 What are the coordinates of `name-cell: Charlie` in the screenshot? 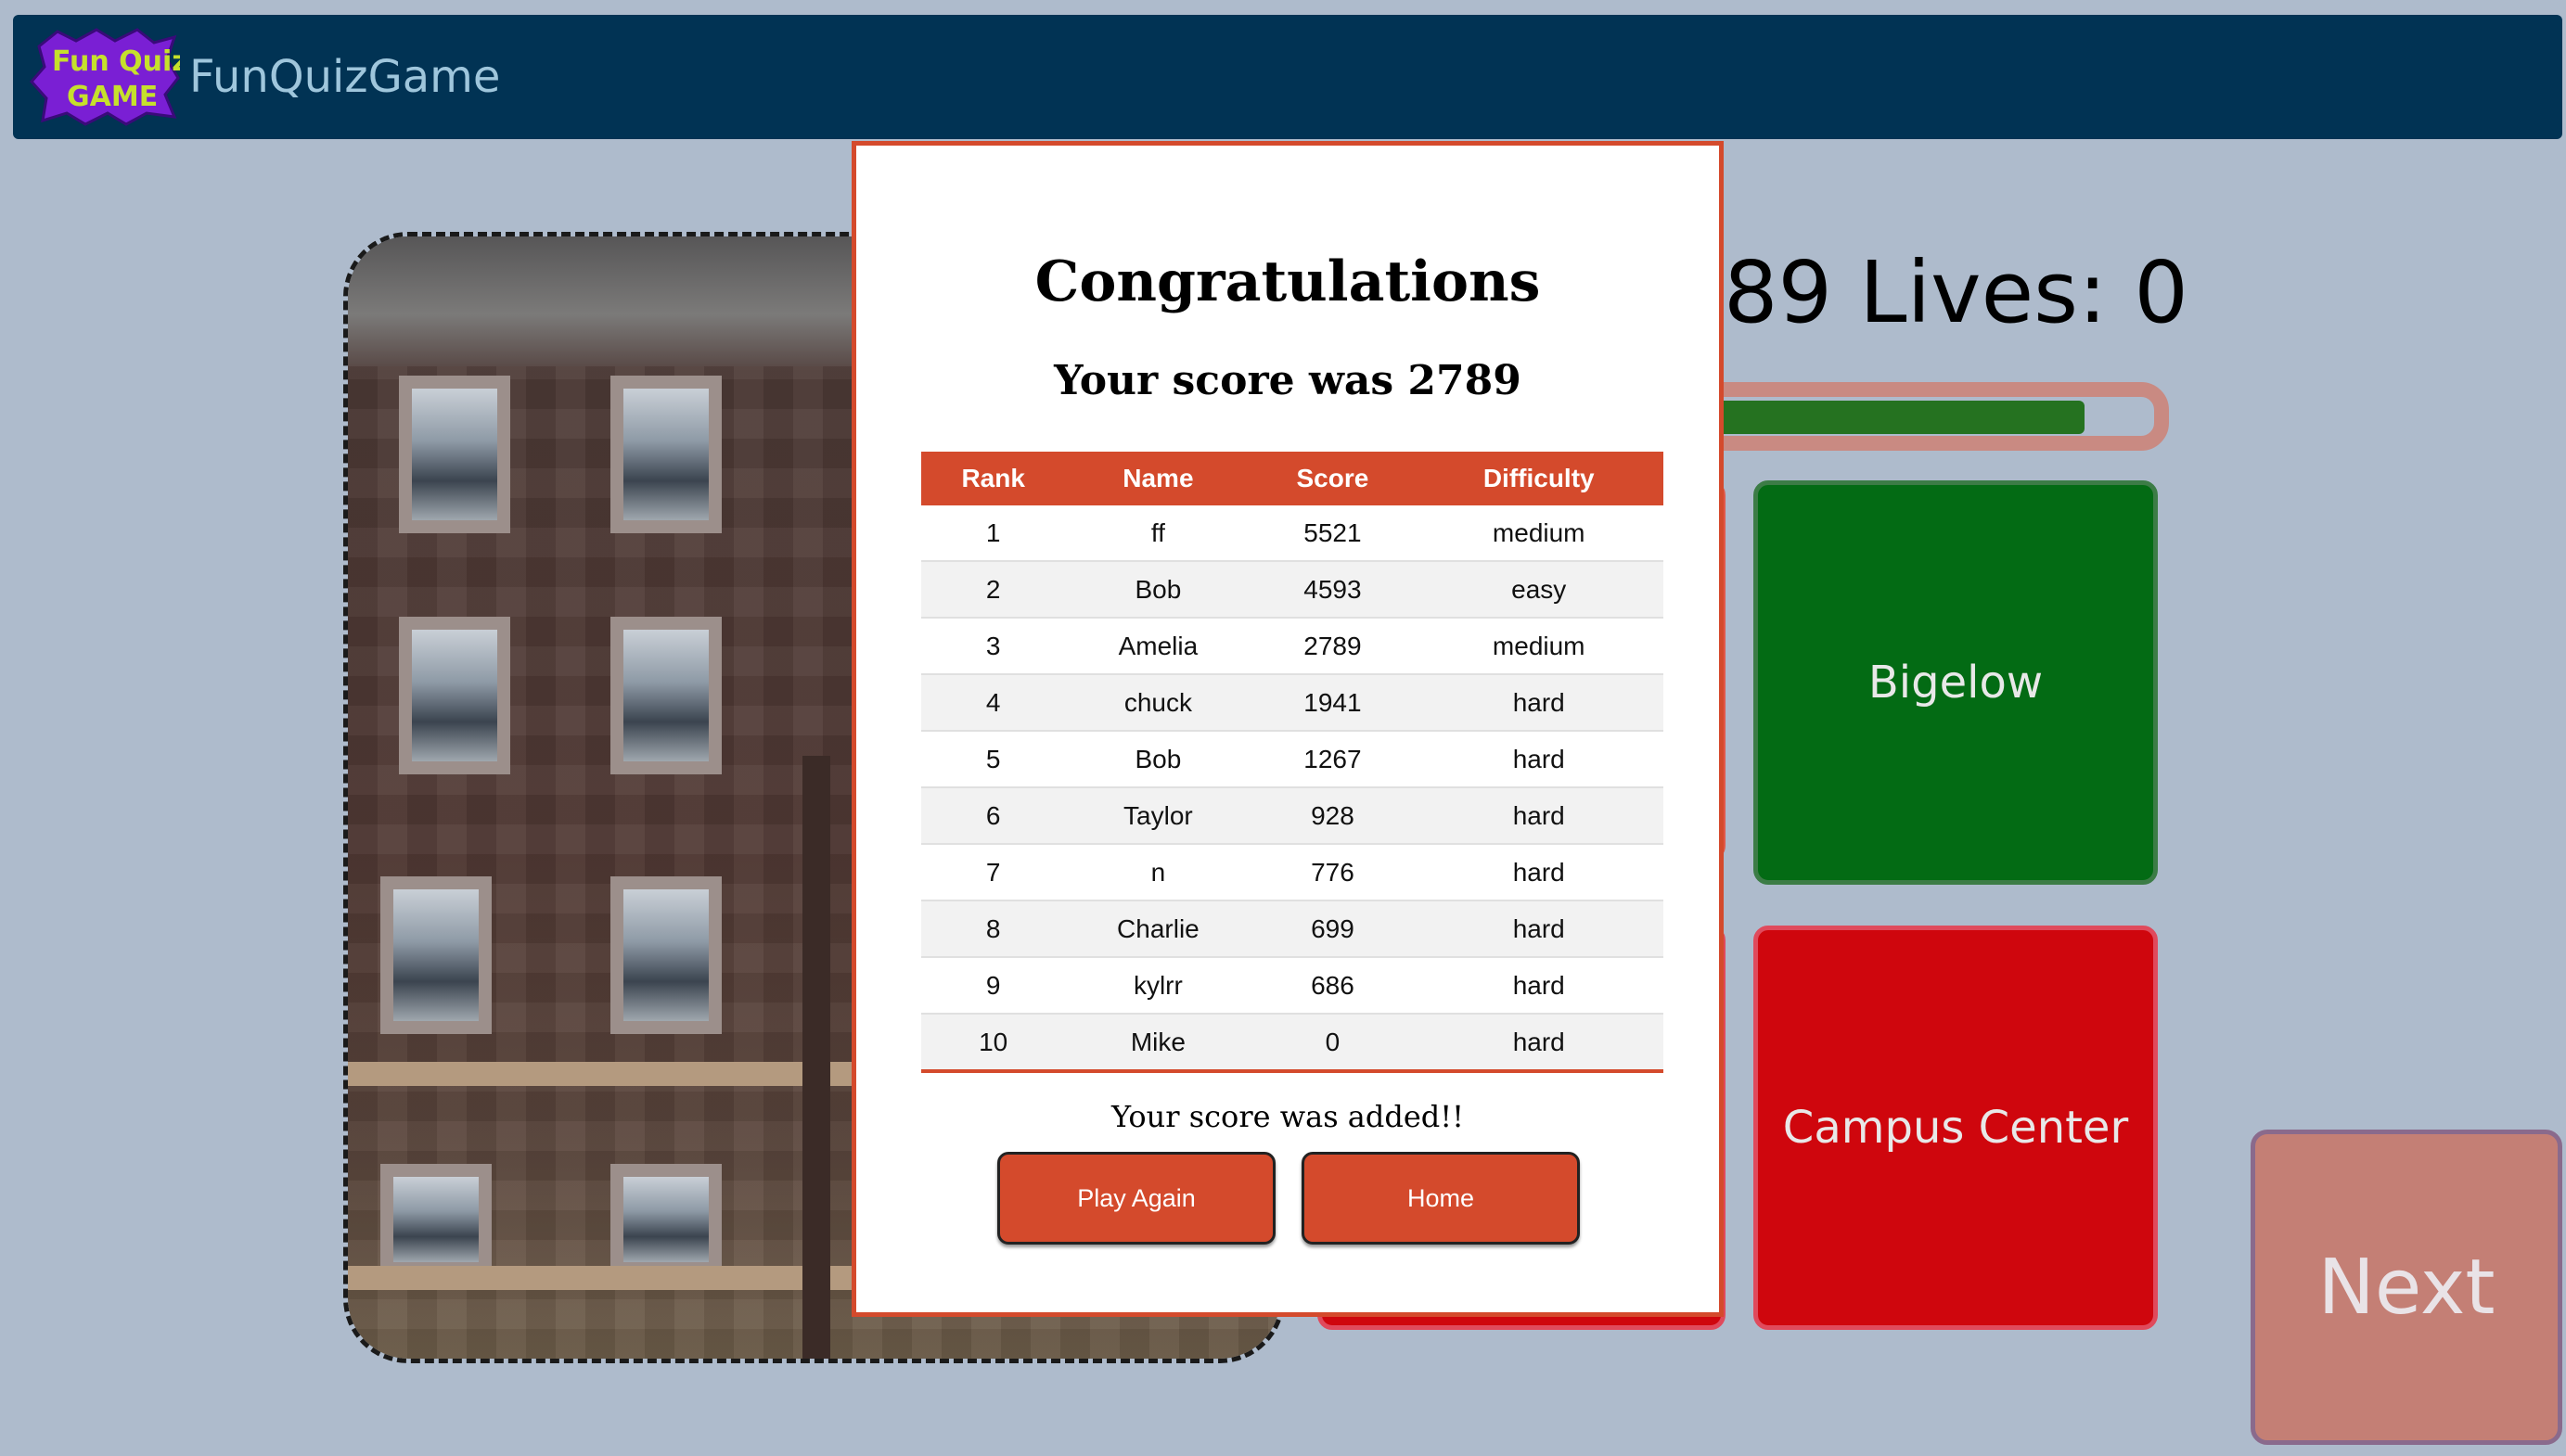 It's located at (1158, 929).